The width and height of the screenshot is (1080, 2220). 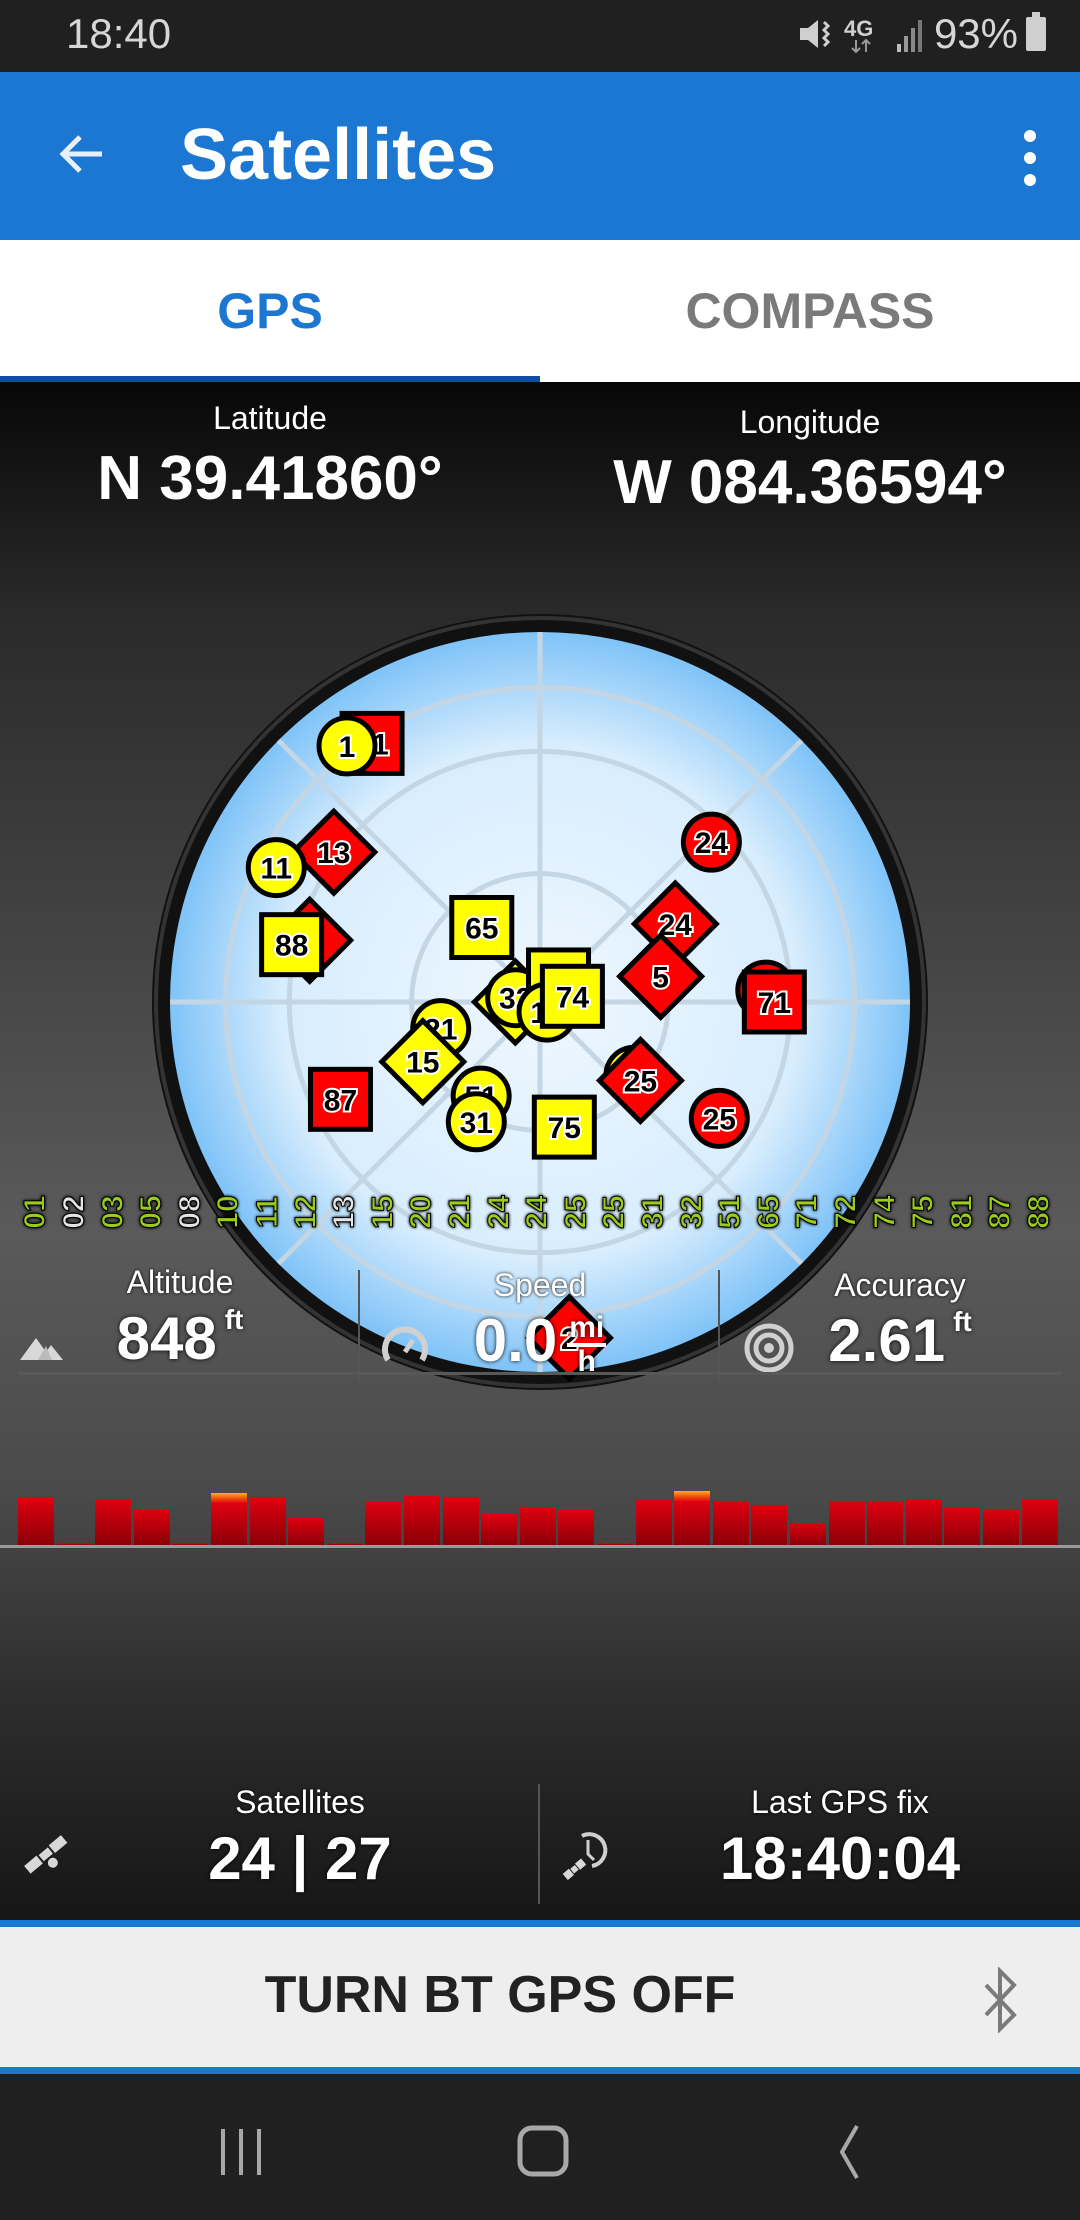 What do you see at coordinates (815, 34) in the screenshot?
I see `mute-vibrate-icon` at bounding box center [815, 34].